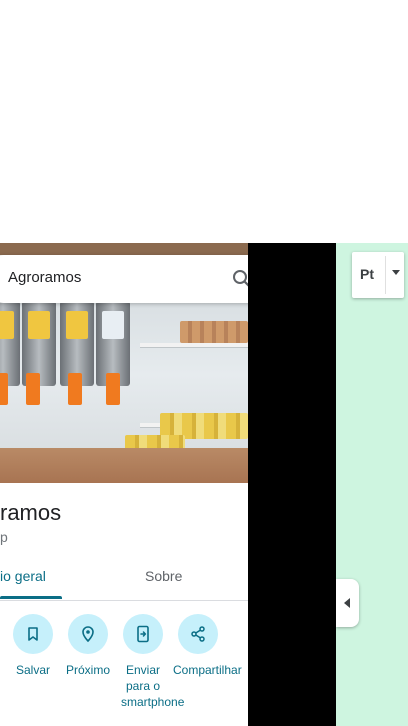  Describe the element at coordinates (396, 272) in the screenshot. I see `chevron-down-icon` at that location.